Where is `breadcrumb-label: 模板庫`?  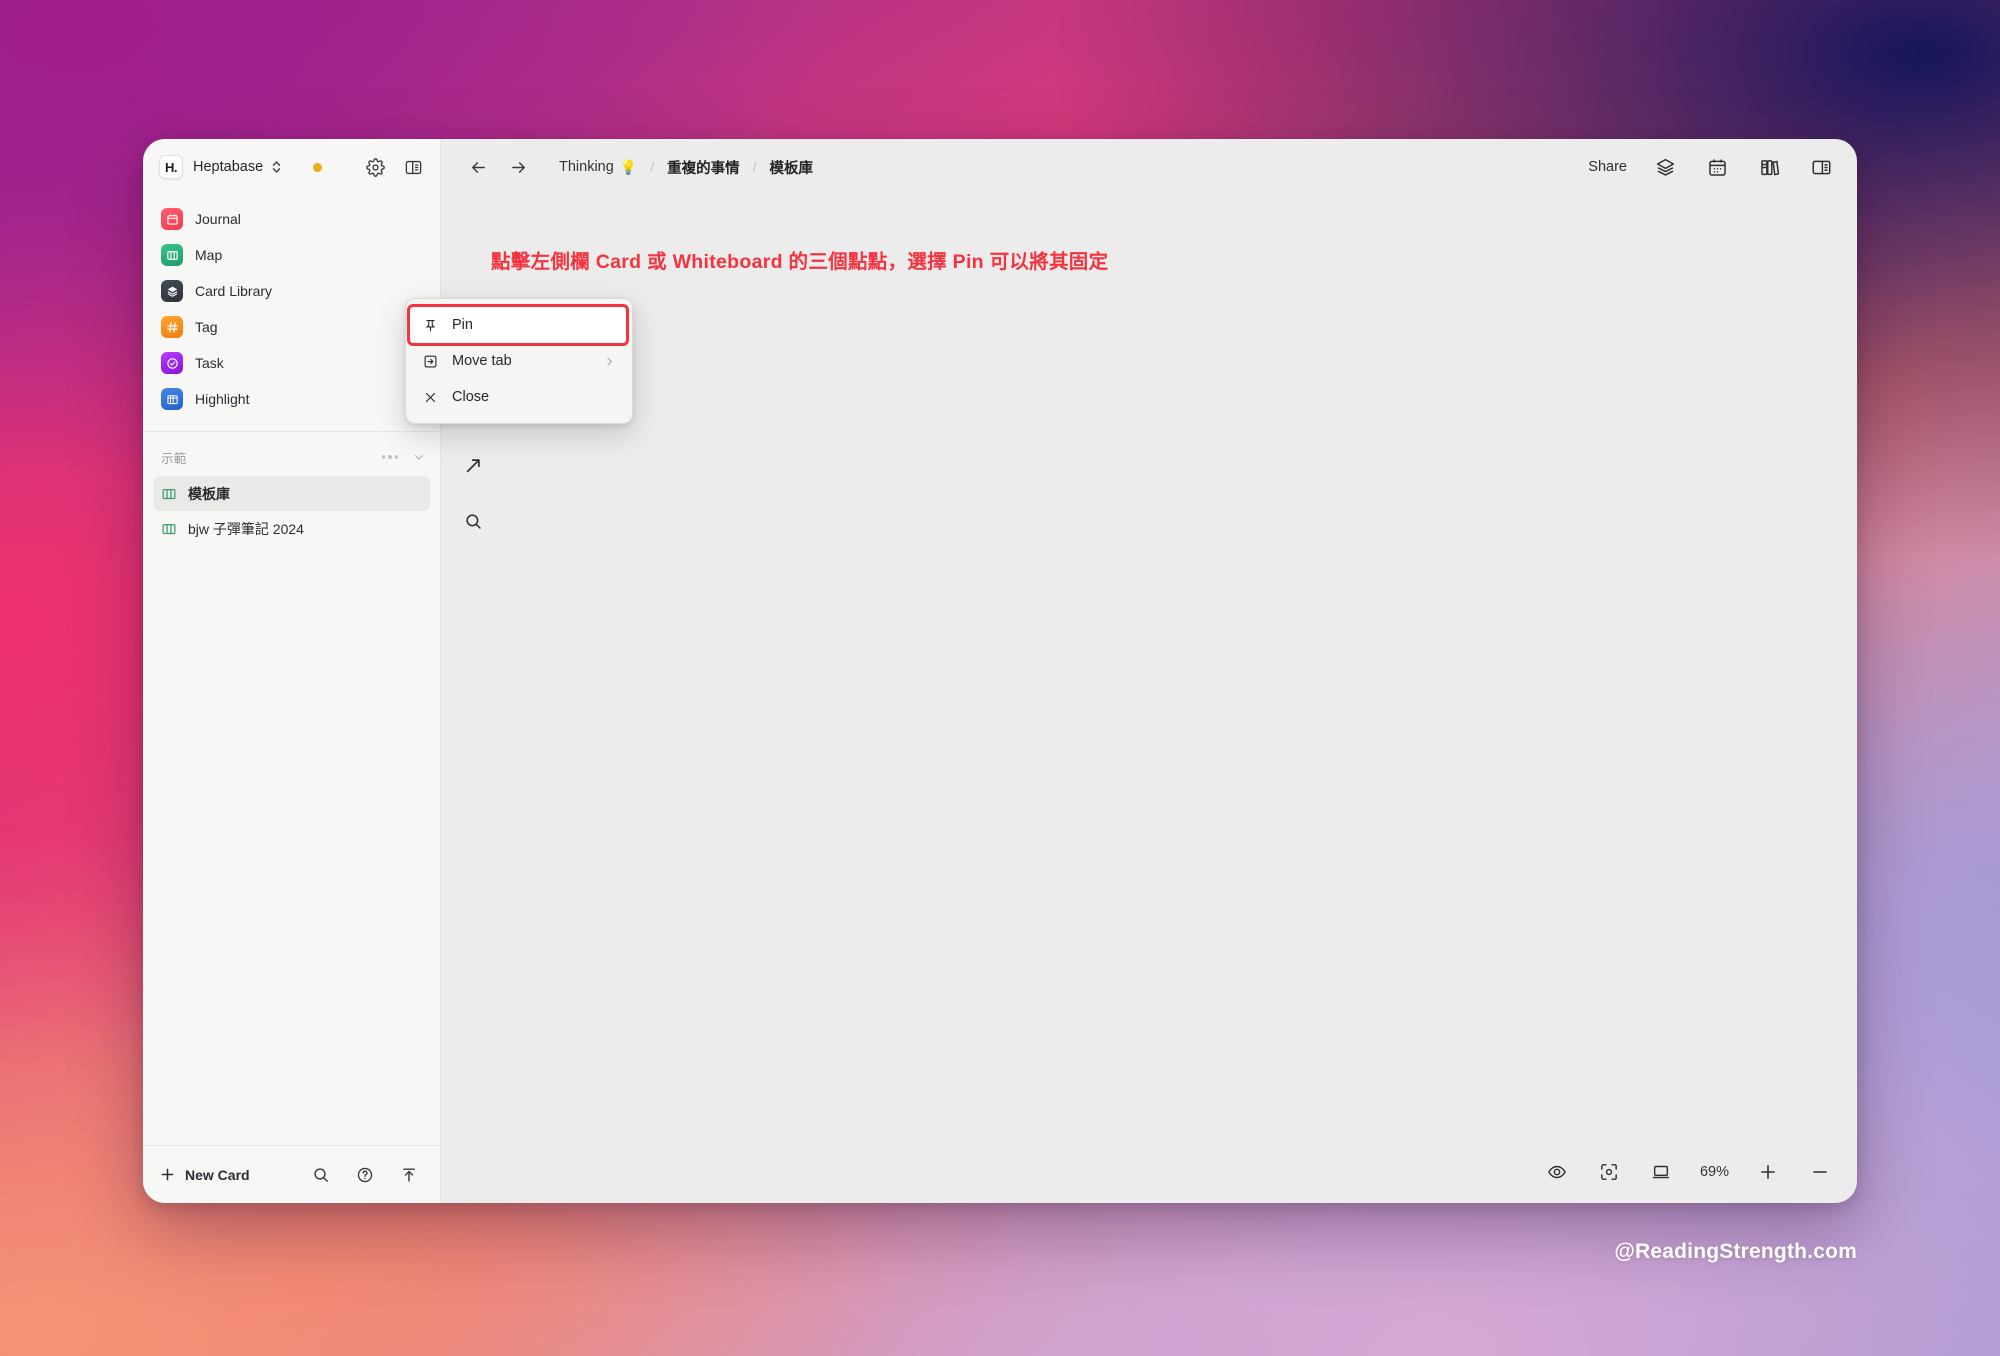
breadcrumb-label: 模板庫 is located at coordinates (791, 168).